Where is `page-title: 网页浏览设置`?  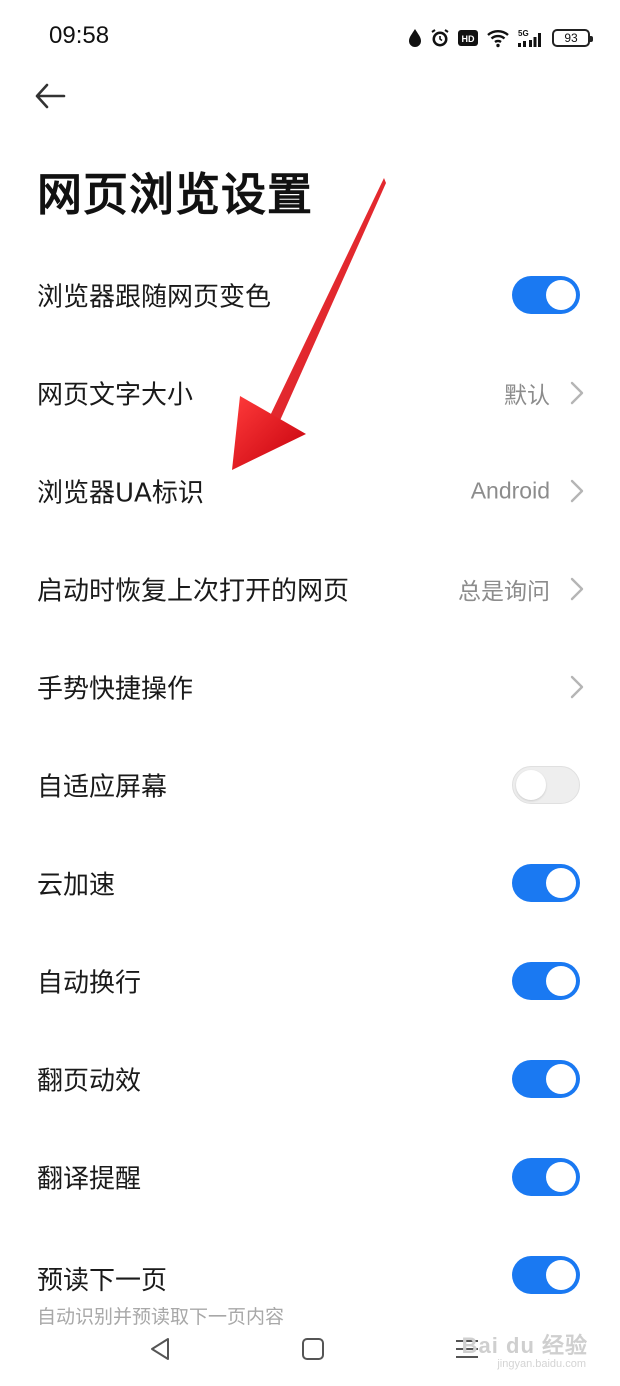 page-title: 网页浏览设置 is located at coordinates (175, 194).